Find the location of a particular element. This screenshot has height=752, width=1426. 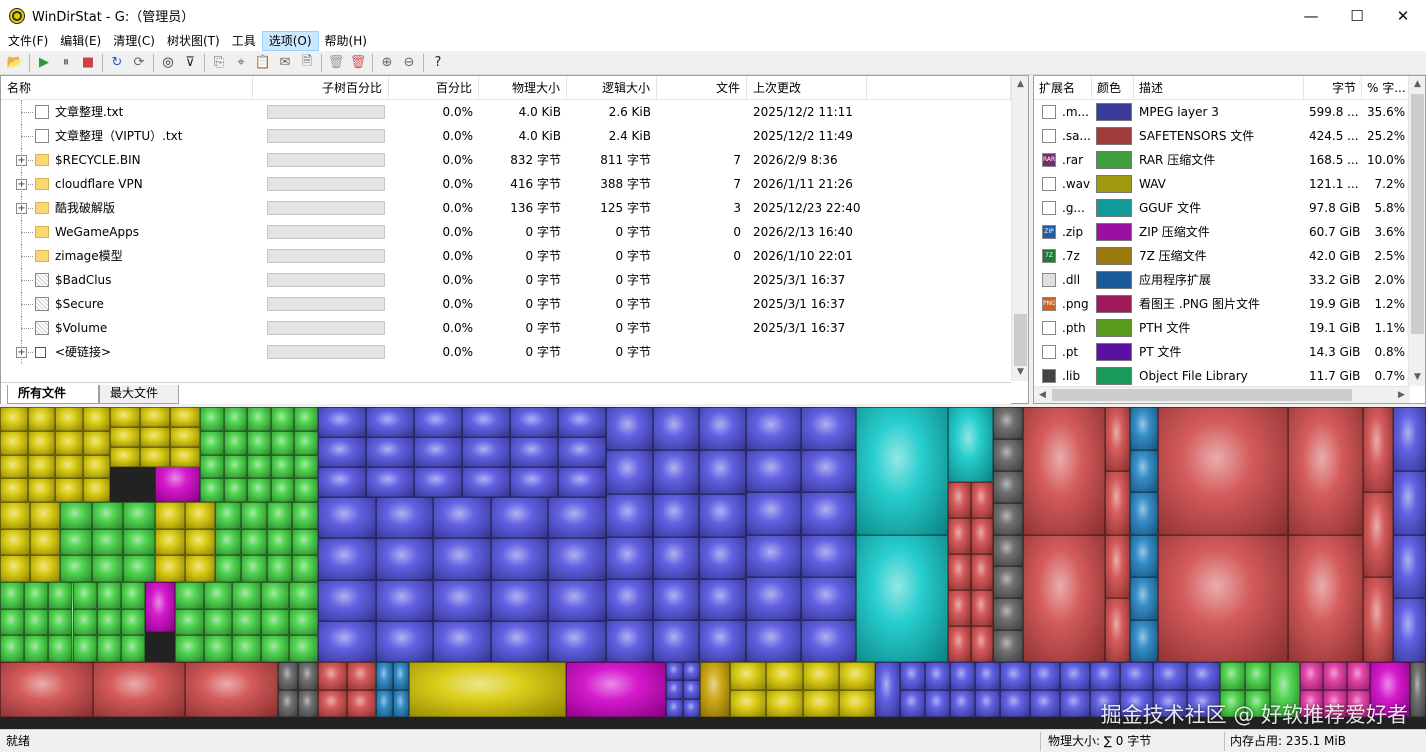

menu-item: 帮助(H) is located at coordinates (346, 41).